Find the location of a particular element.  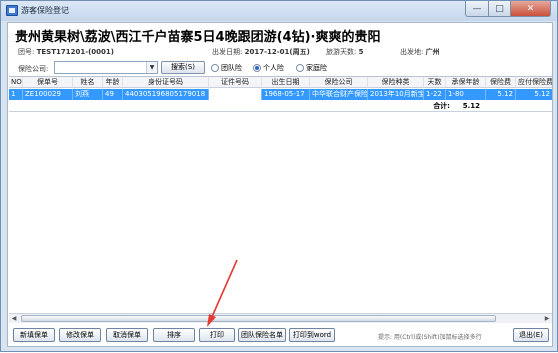

column-header: 保险费 is located at coordinates (501, 82).